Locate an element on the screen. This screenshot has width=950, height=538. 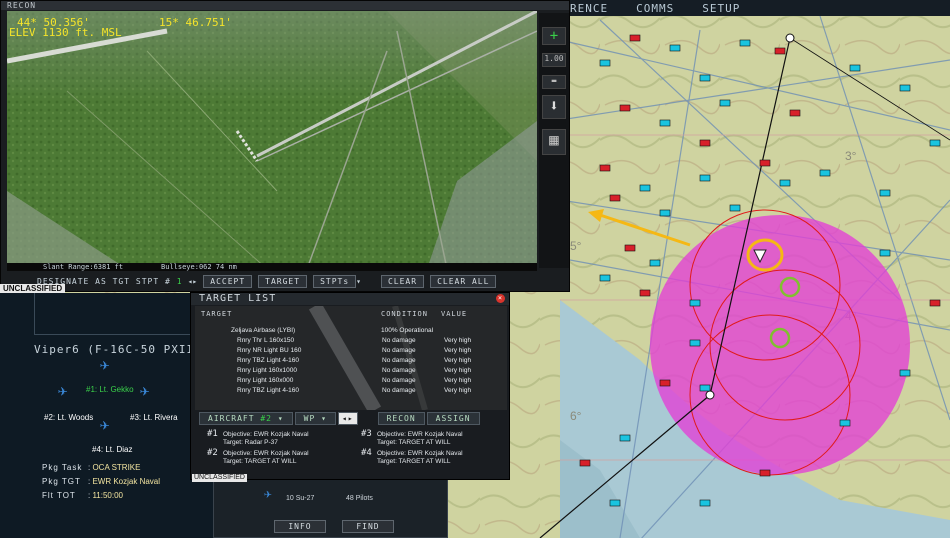
wp-arrows-icon: ◂▸ is located at coordinates (347, 418).